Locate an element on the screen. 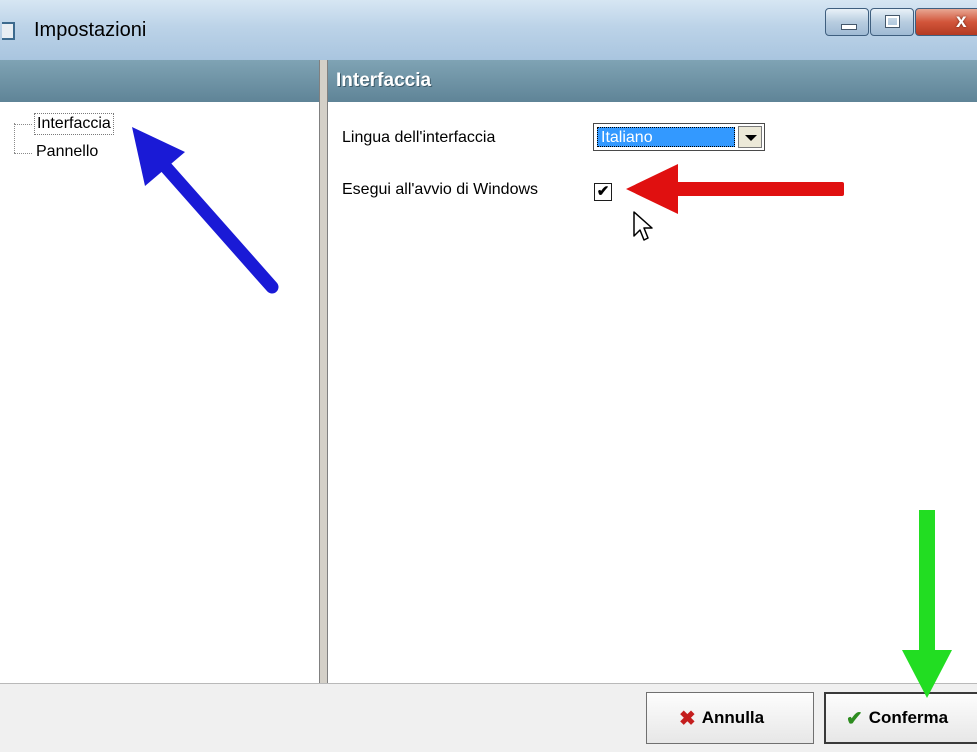  chevron-down-icon is located at coordinates (750, 137).